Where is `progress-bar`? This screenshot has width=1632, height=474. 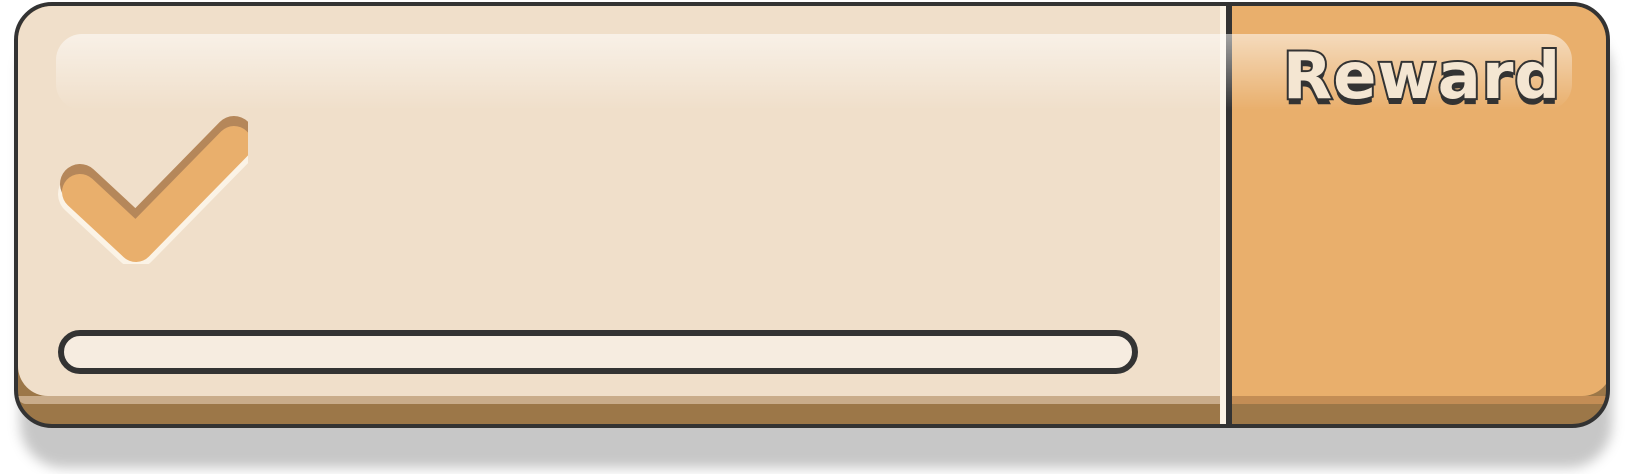
progress-bar is located at coordinates (598, 352).